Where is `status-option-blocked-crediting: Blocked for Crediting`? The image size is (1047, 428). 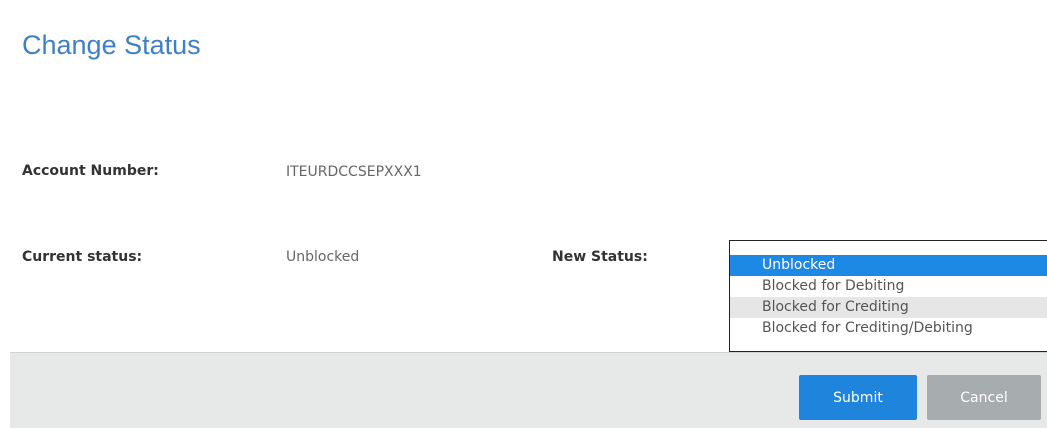
status-option-blocked-crediting: Blocked for Crediting is located at coordinates (888, 307).